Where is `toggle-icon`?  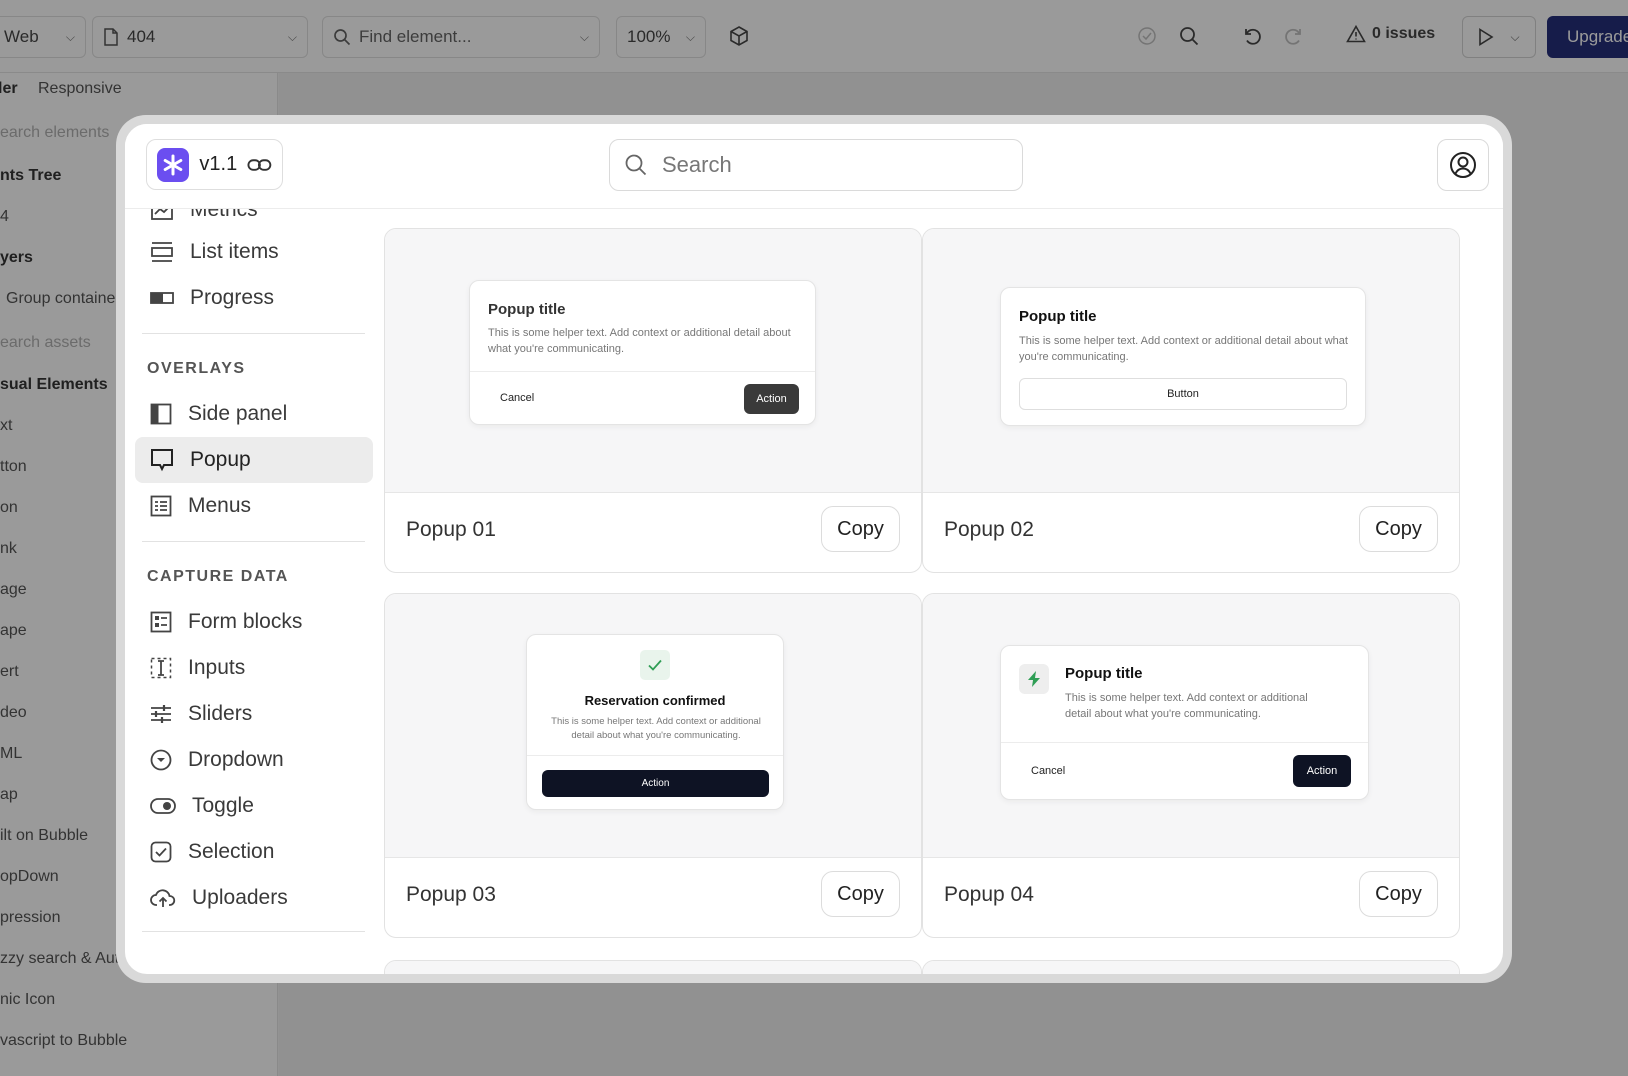
toggle-icon is located at coordinates (163, 806).